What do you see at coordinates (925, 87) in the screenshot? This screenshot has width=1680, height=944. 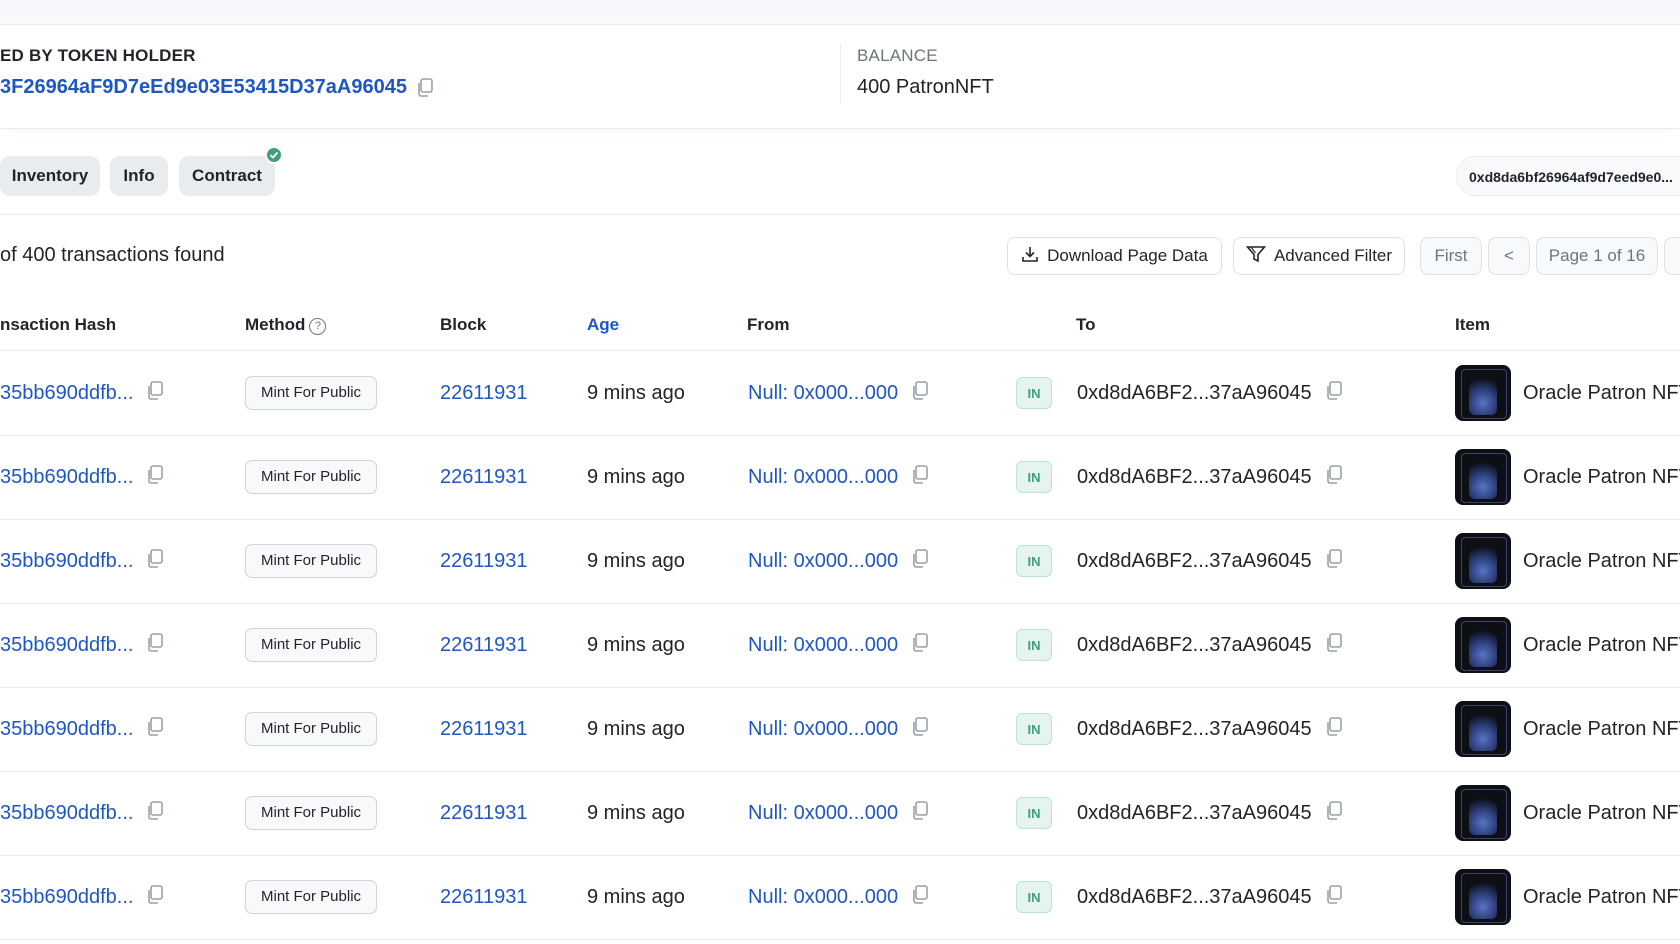 I see `balance-value: 400 PatronNFT` at bounding box center [925, 87].